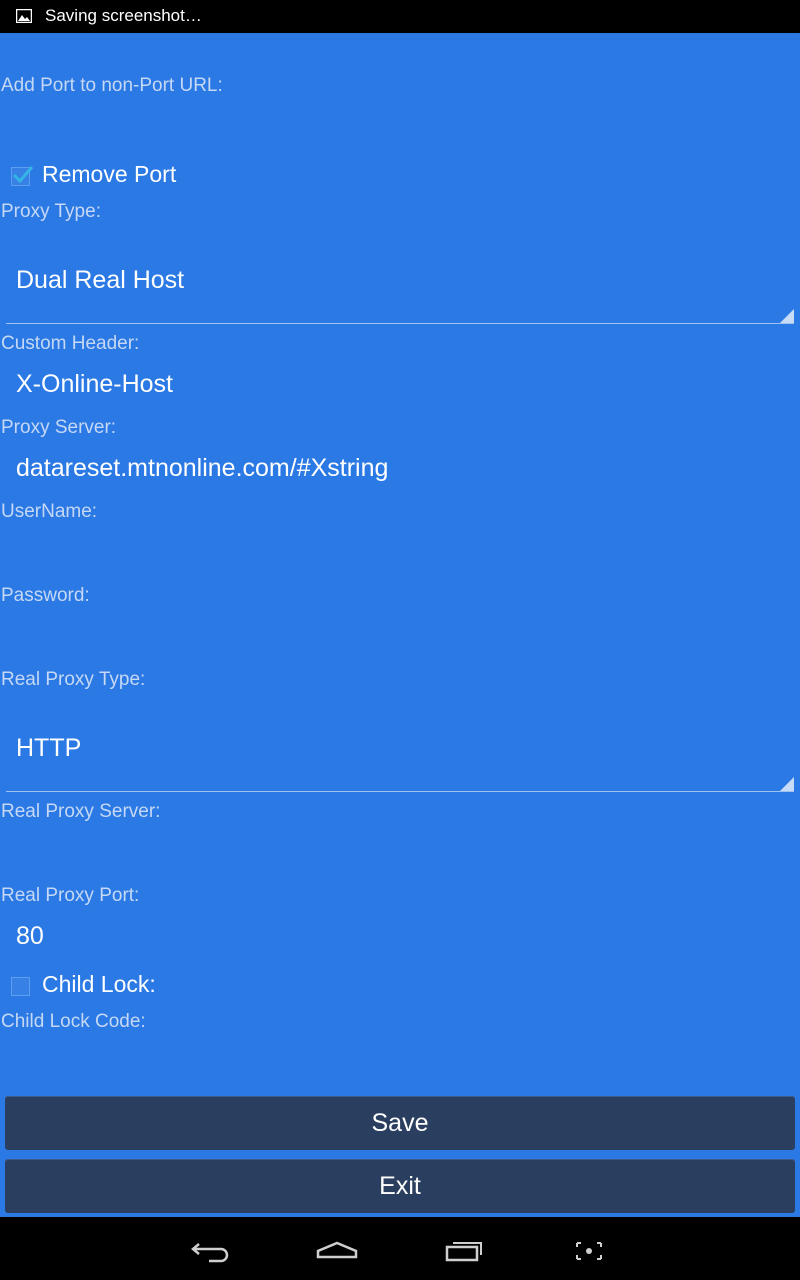  I want to click on real-proxy-type-label: Real Proxy Type:, so click(73, 679).